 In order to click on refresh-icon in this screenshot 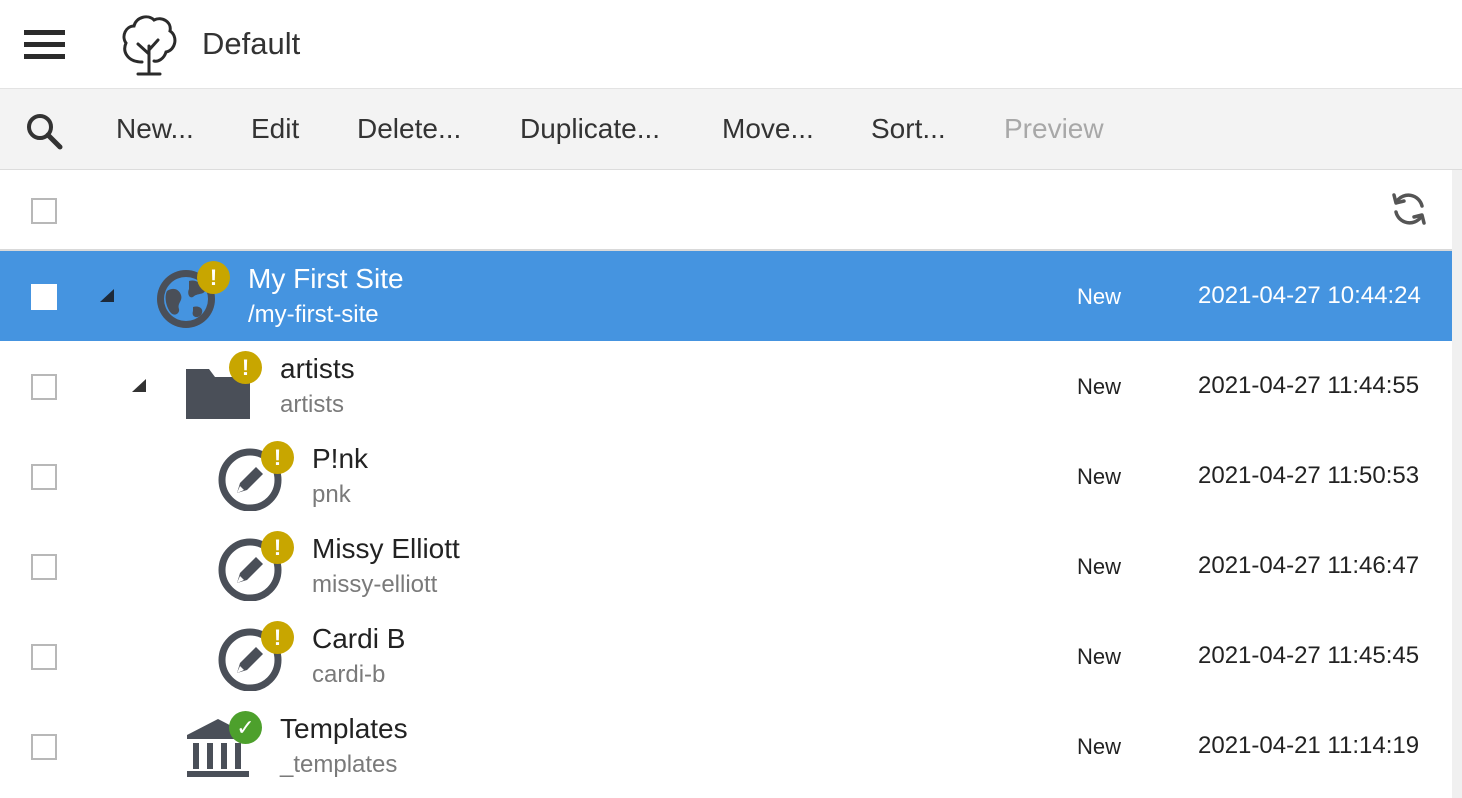, I will do `click(1409, 209)`.